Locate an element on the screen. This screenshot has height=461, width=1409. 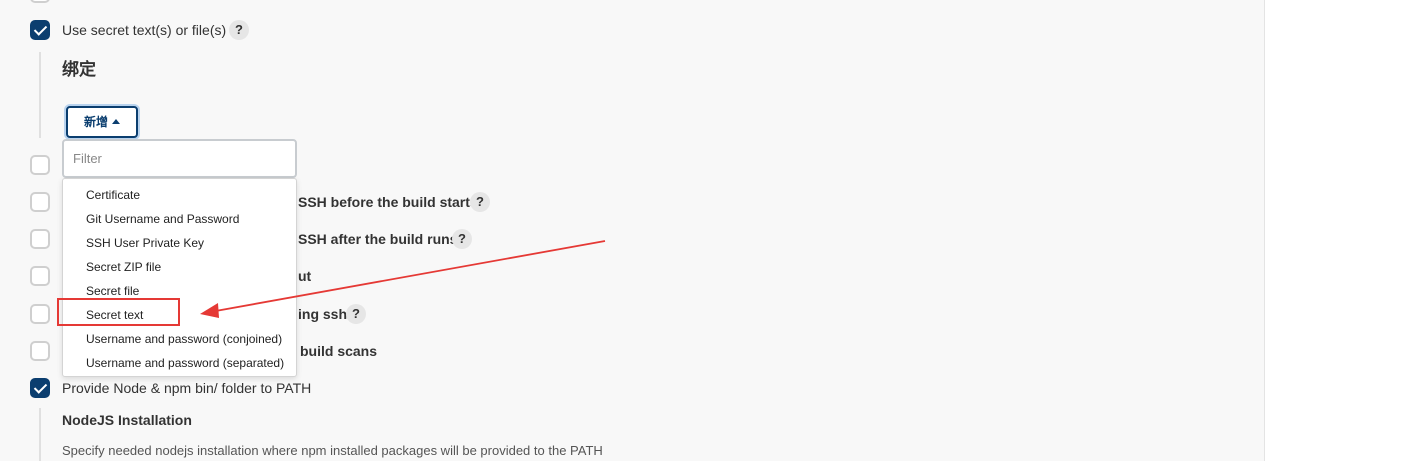
annotation-arrow-icon is located at coordinates (403, 279).